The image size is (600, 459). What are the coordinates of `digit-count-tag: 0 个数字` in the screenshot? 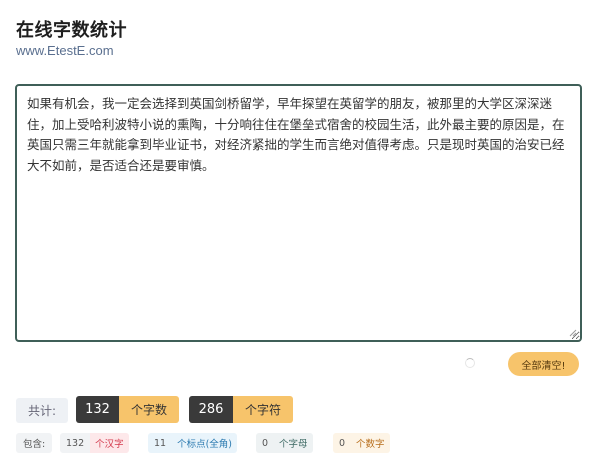 It's located at (361, 443).